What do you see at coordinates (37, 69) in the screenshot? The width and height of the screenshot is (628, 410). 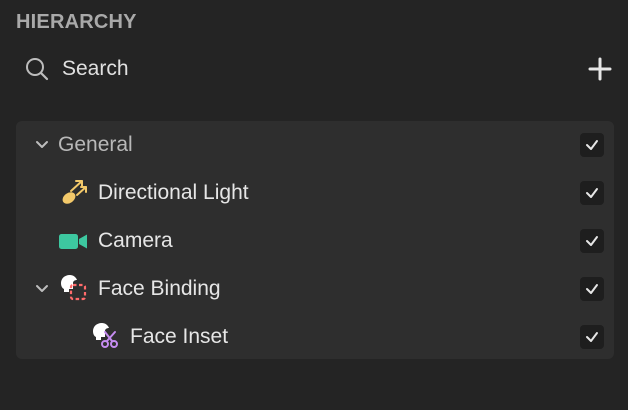 I see `search-icon` at bounding box center [37, 69].